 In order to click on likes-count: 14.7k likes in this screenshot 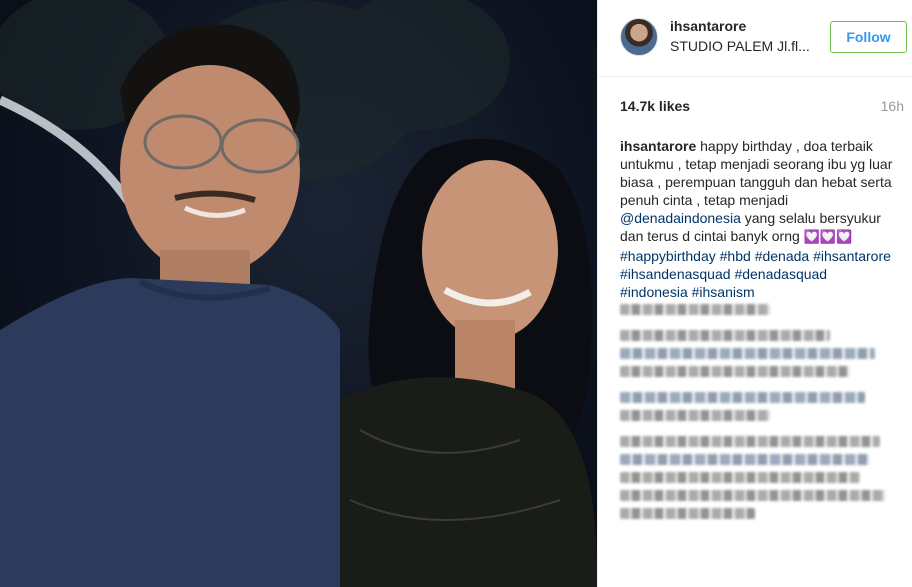, I will do `click(655, 106)`.